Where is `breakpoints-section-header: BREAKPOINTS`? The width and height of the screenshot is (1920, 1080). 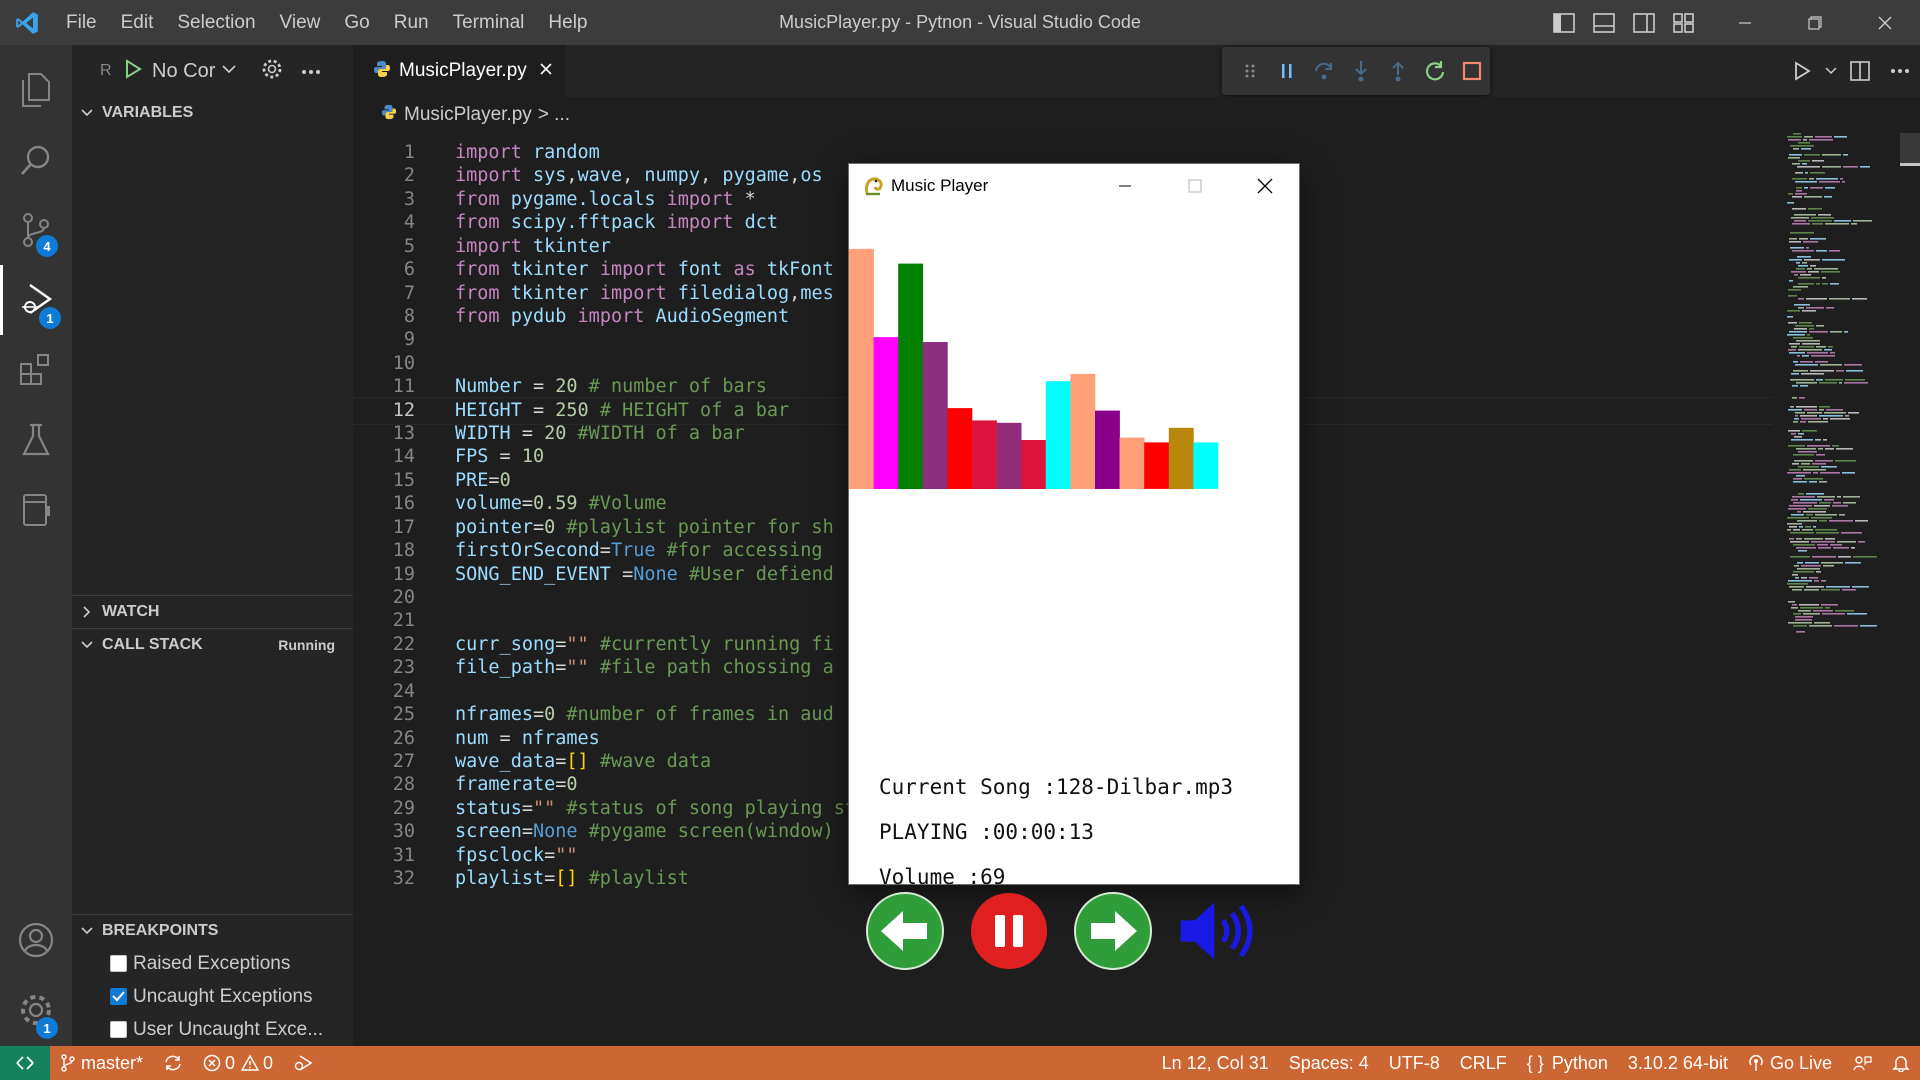
breakpoints-section-header: BREAKPOINTS is located at coordinates (212, 931).